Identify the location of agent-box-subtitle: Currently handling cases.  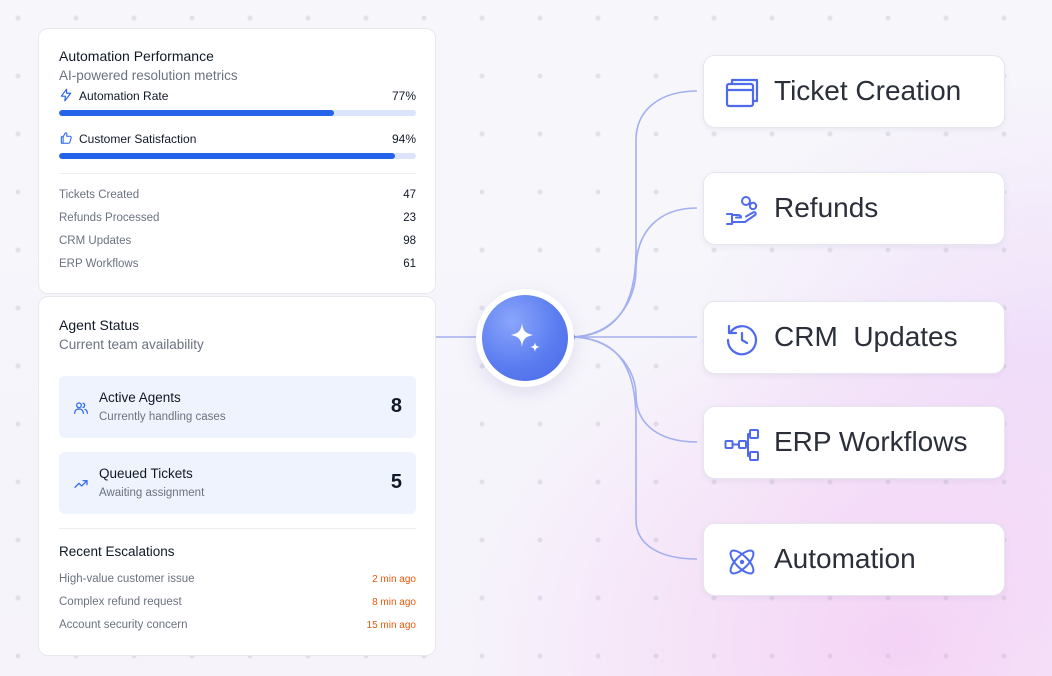
(162, 417).